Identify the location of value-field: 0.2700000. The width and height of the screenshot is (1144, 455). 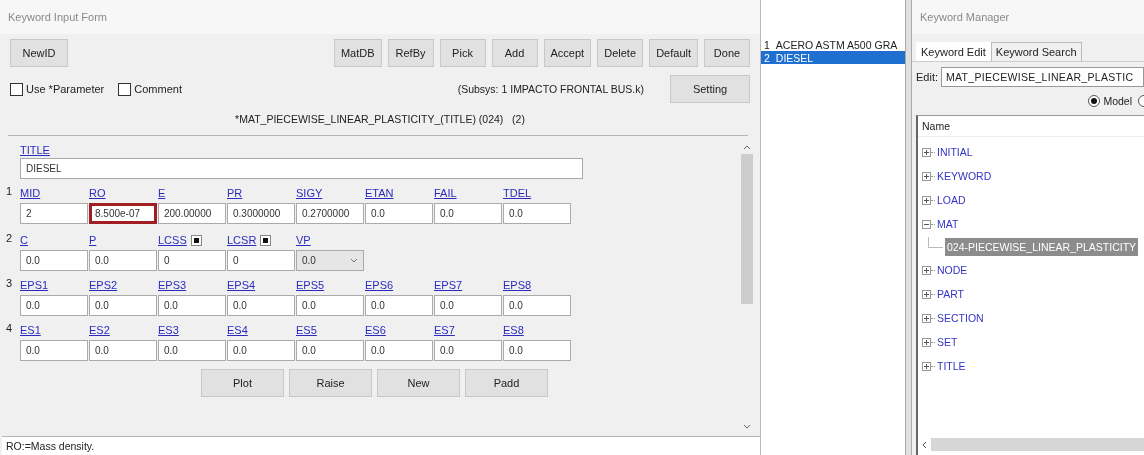
(330, 213).